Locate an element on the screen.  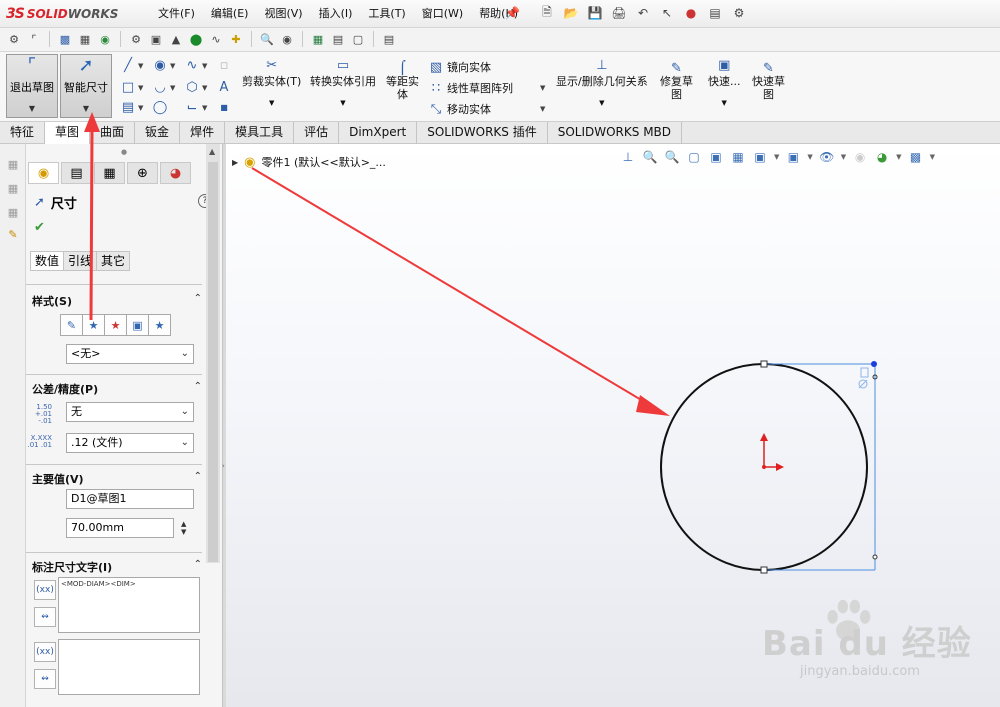
tab-mbd: SOLIDWORKS MBD is located at coordinates (615, 133).